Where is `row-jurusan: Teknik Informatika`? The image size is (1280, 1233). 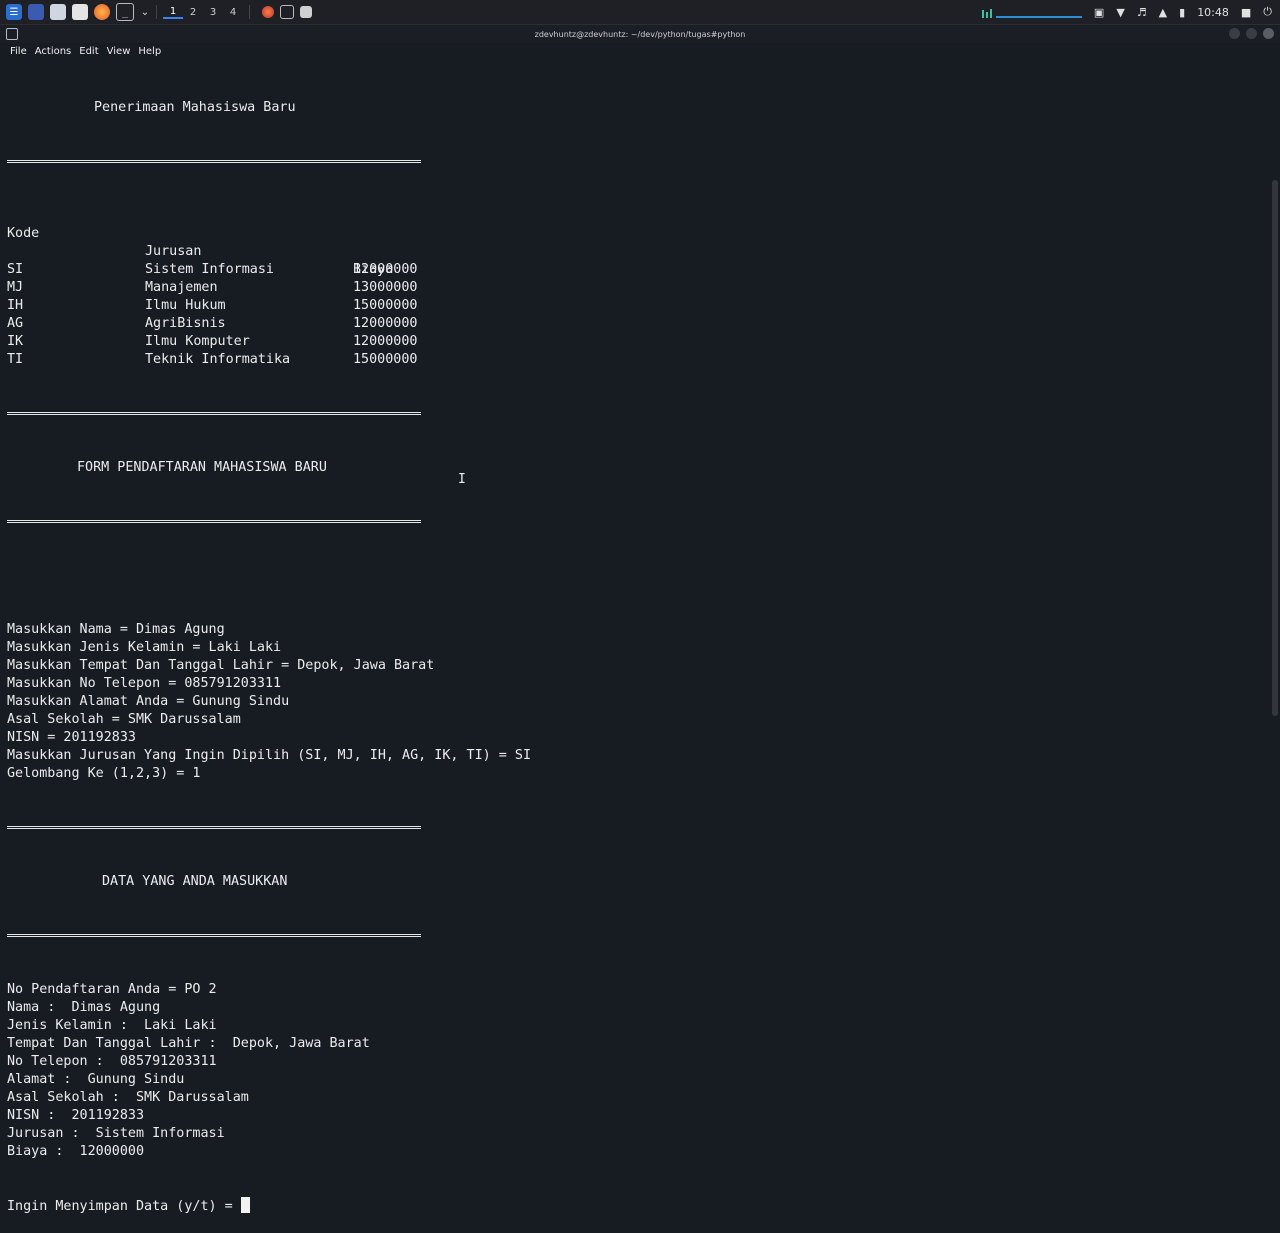
row-jurusan: Teknik Informatika is located at coordinates (218, 359).